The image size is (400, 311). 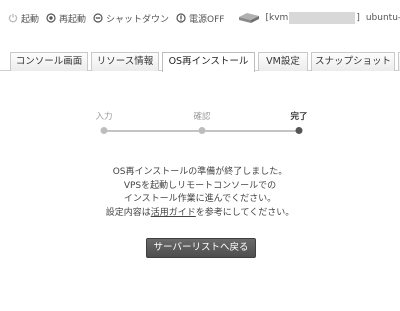 What do you see at coordinates (353, 61) in the screenshot?
I see `tab-snapshot: スナップショット` at bounding box center [353, 61].